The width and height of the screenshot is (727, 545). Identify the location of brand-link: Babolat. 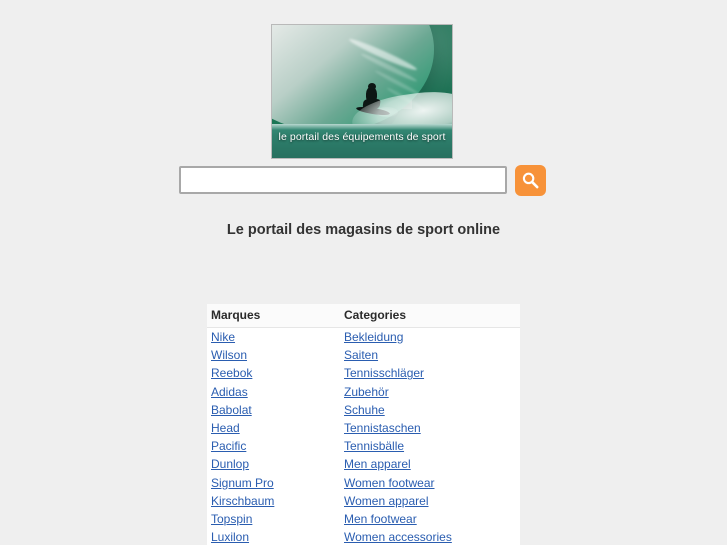
(231, 410).